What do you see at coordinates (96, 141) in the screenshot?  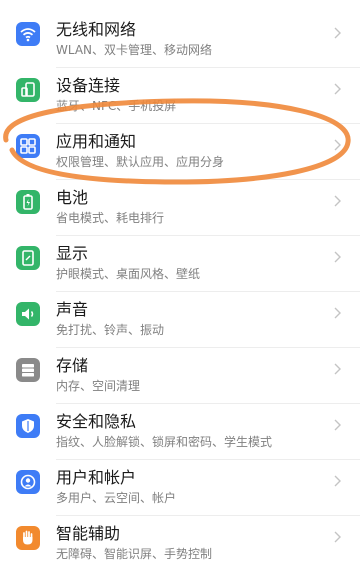 I see `settings-item-title: 应用和通知` at bounding box center [96, 141].